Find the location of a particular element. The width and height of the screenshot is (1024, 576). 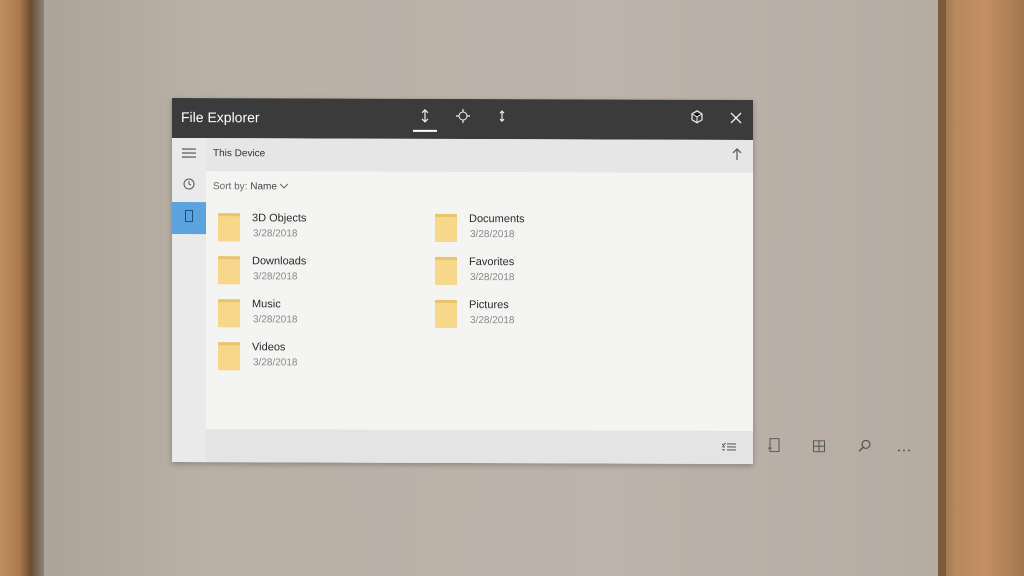

move-icon is located at coordinates (463, 119).